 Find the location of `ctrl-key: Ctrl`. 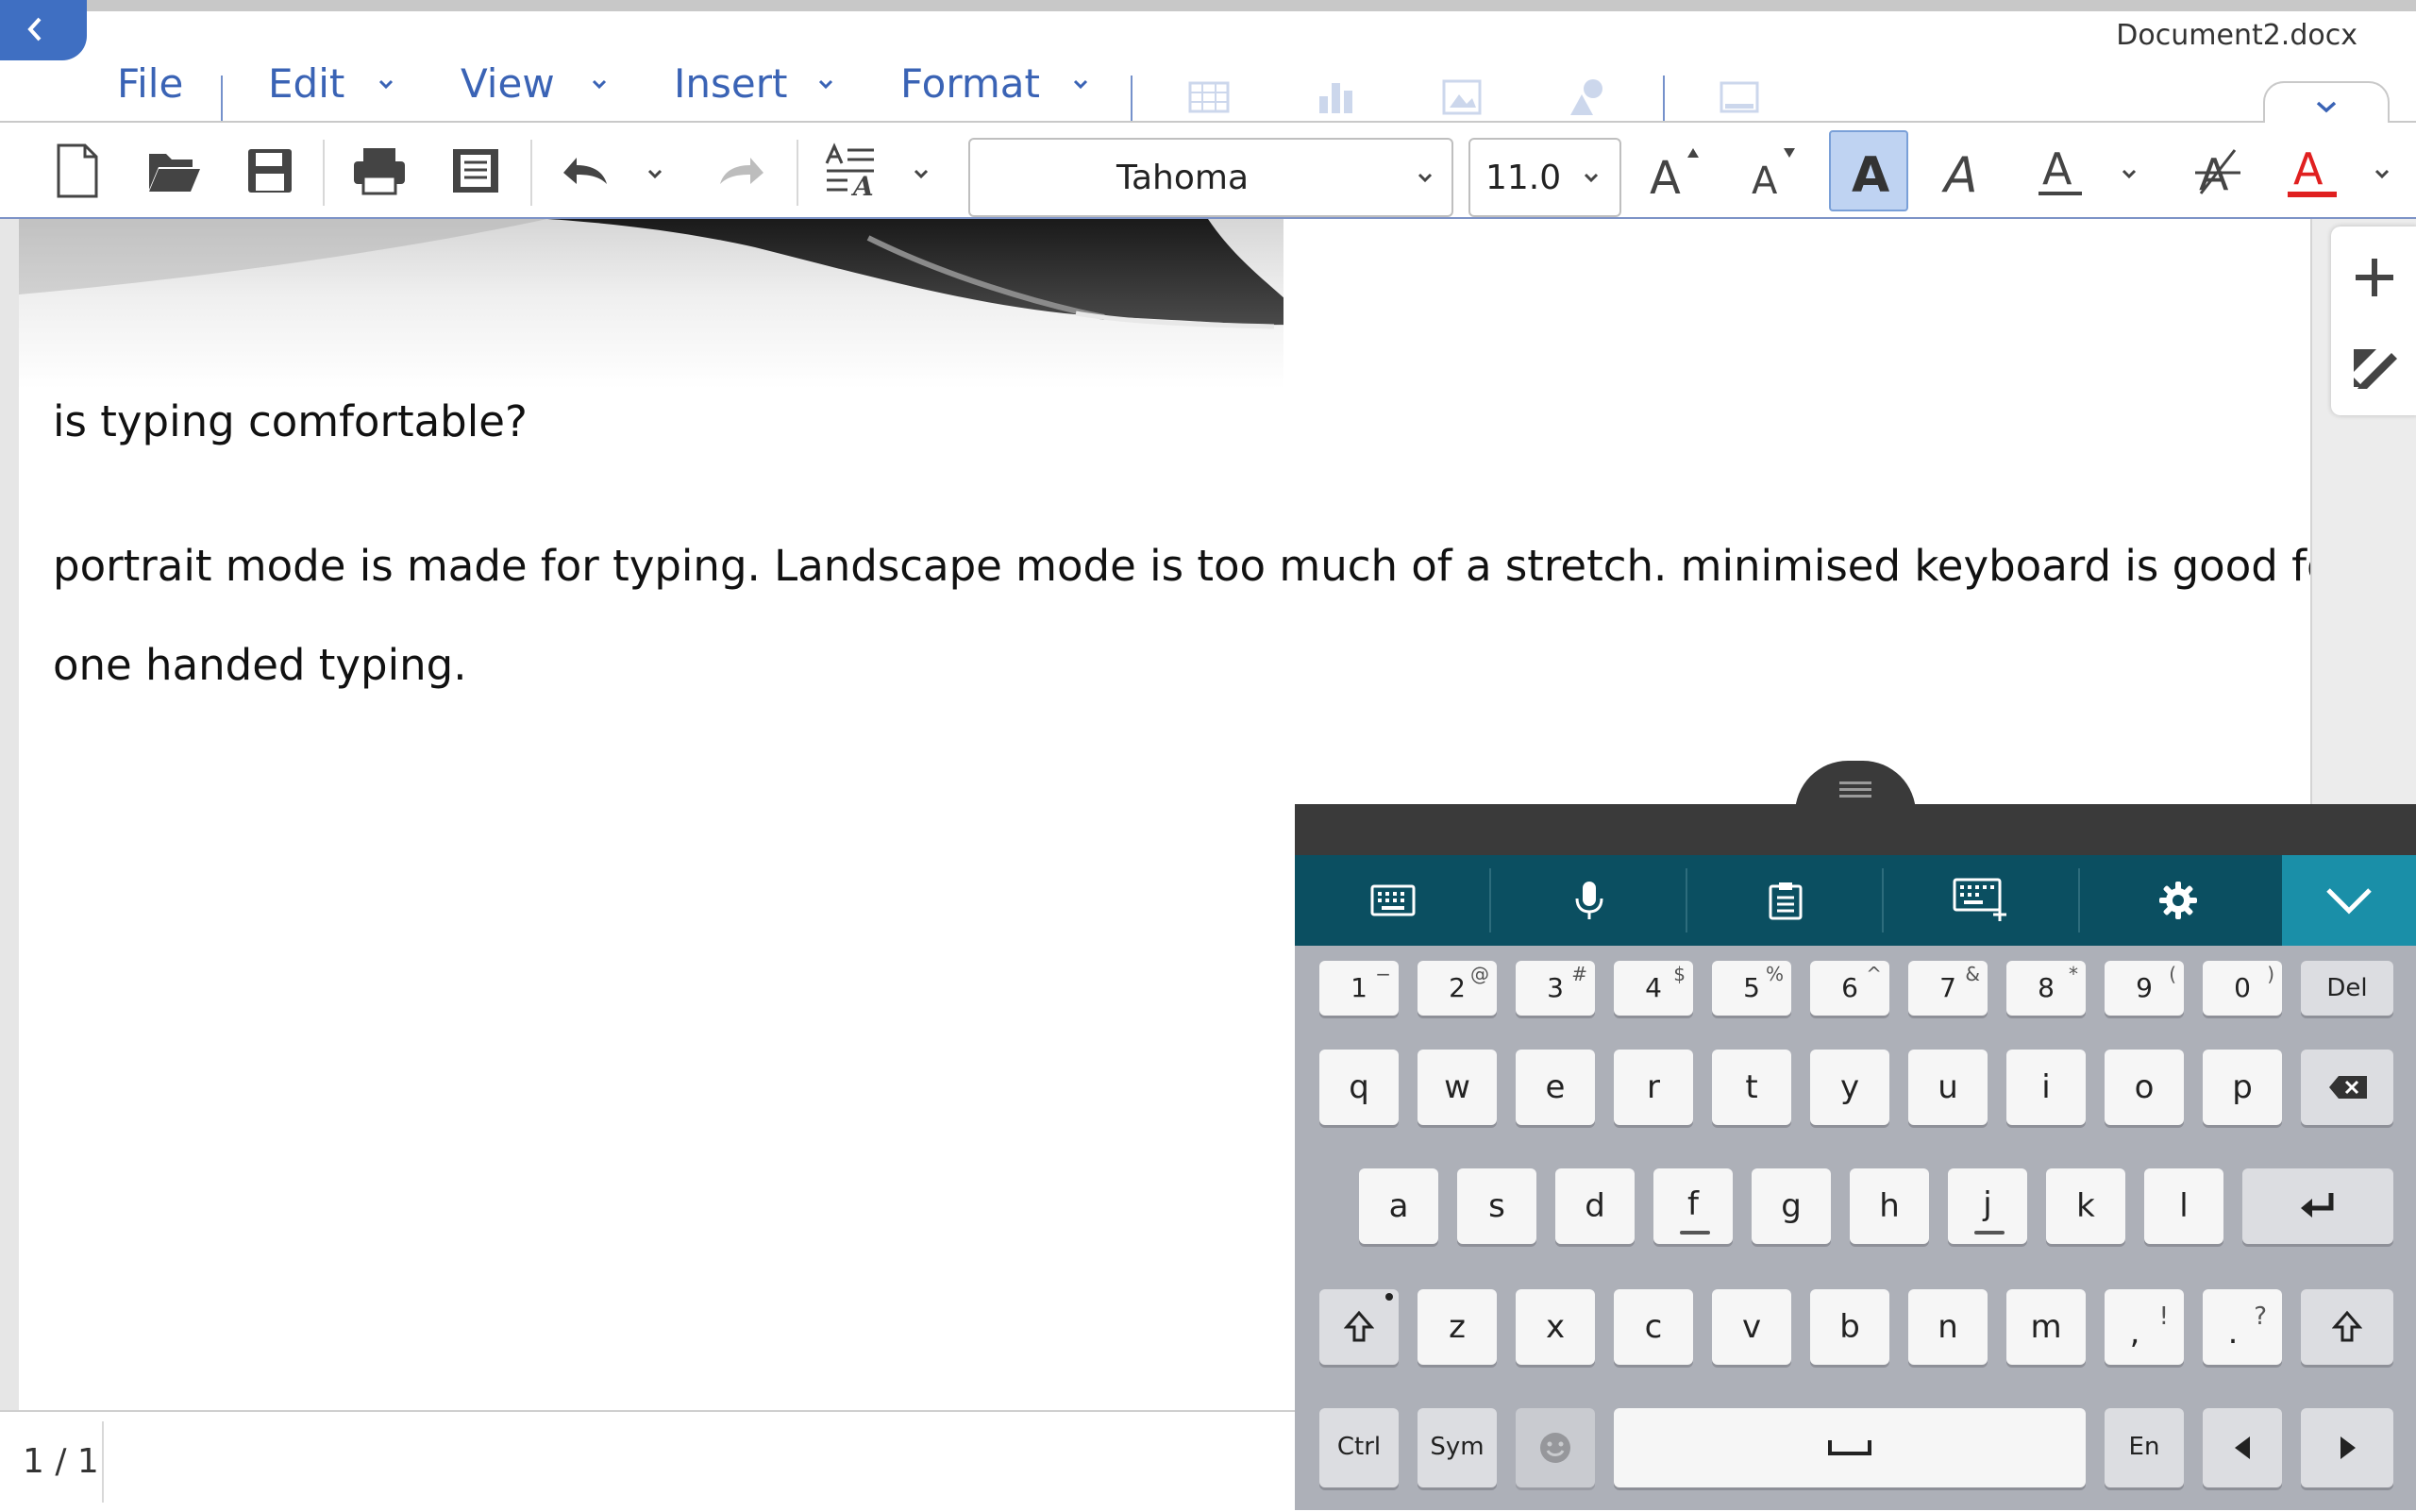

ctrl-key: Ctrl is located at coordinates (1359, 1447).